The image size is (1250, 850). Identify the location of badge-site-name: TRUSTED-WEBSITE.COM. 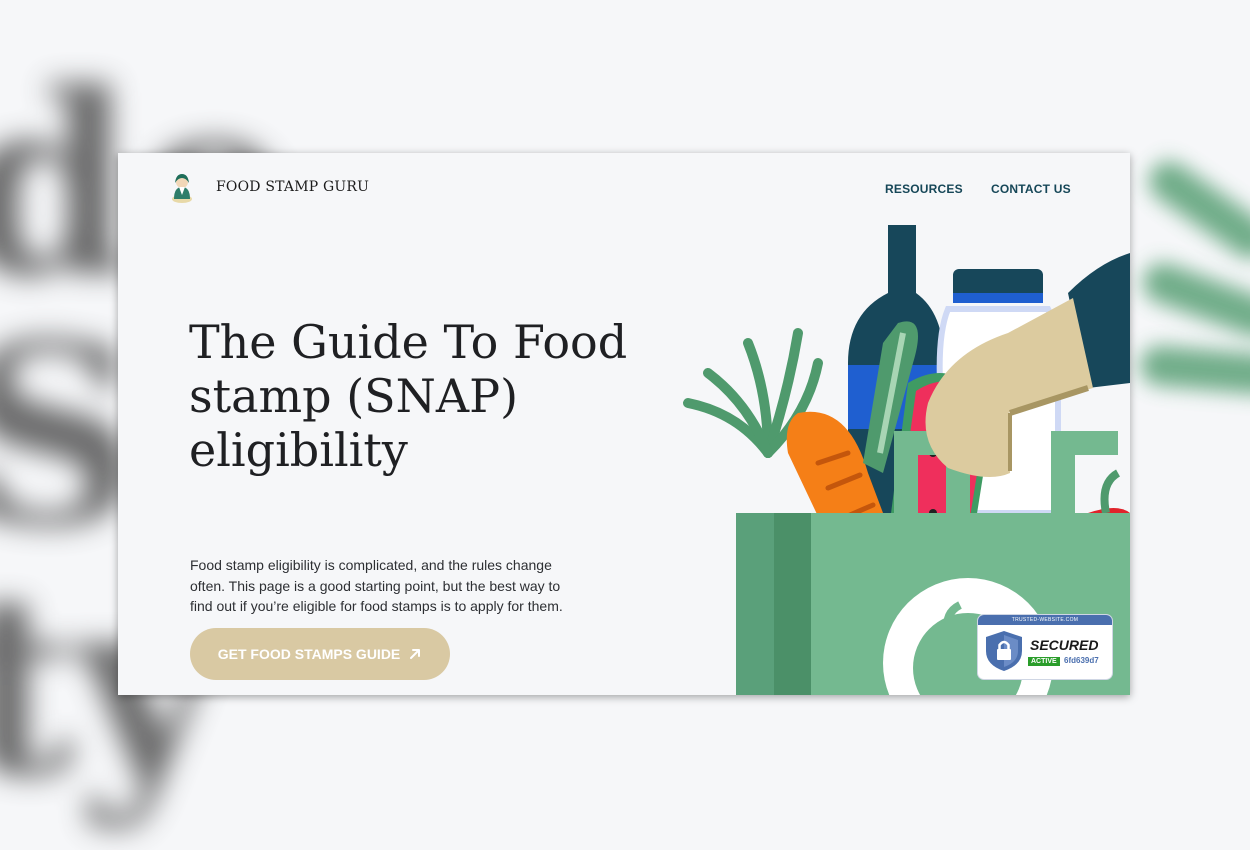
(1045, 620).